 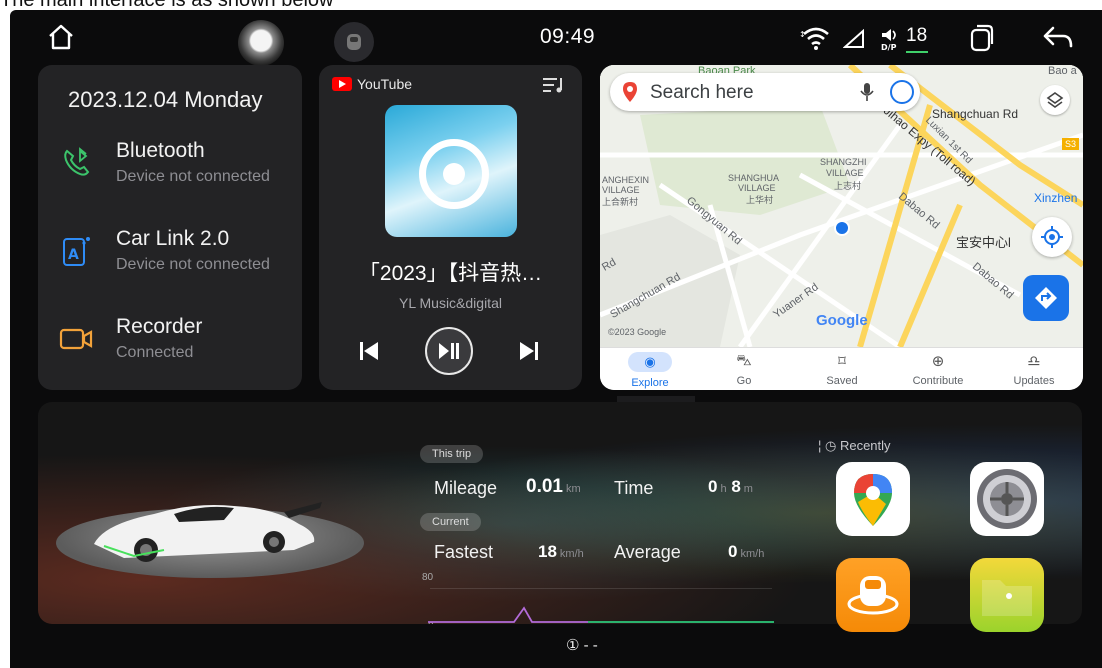 What do you see at coordinates (873, 595) in the screenshot?
I see `car-app-icon` at bounding box center [873, 595].